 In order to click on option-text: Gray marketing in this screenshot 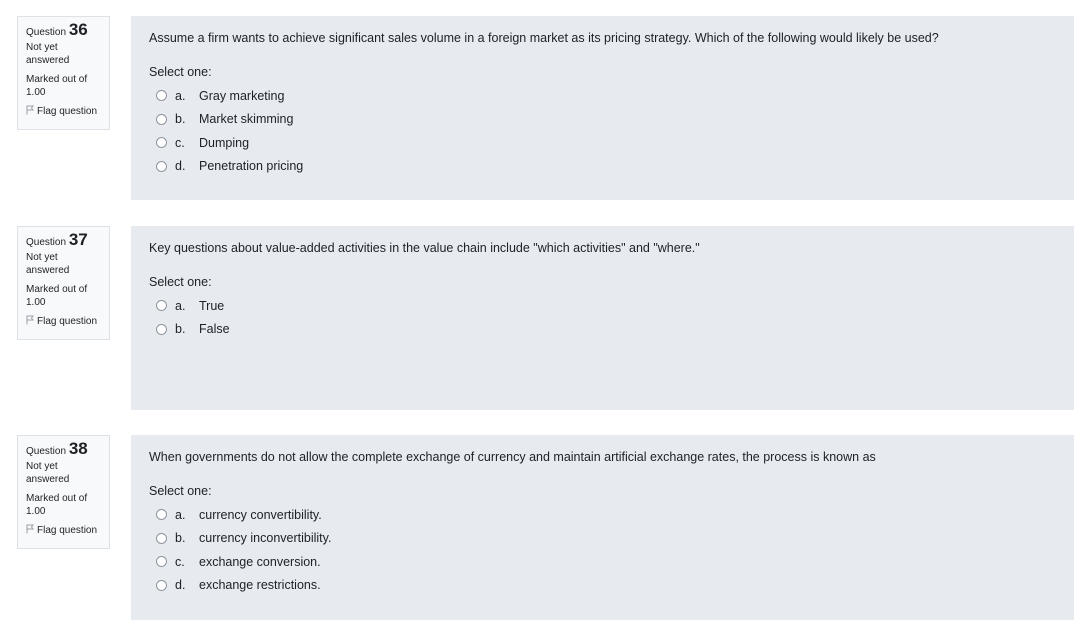, I will do `click(242, 95)`.